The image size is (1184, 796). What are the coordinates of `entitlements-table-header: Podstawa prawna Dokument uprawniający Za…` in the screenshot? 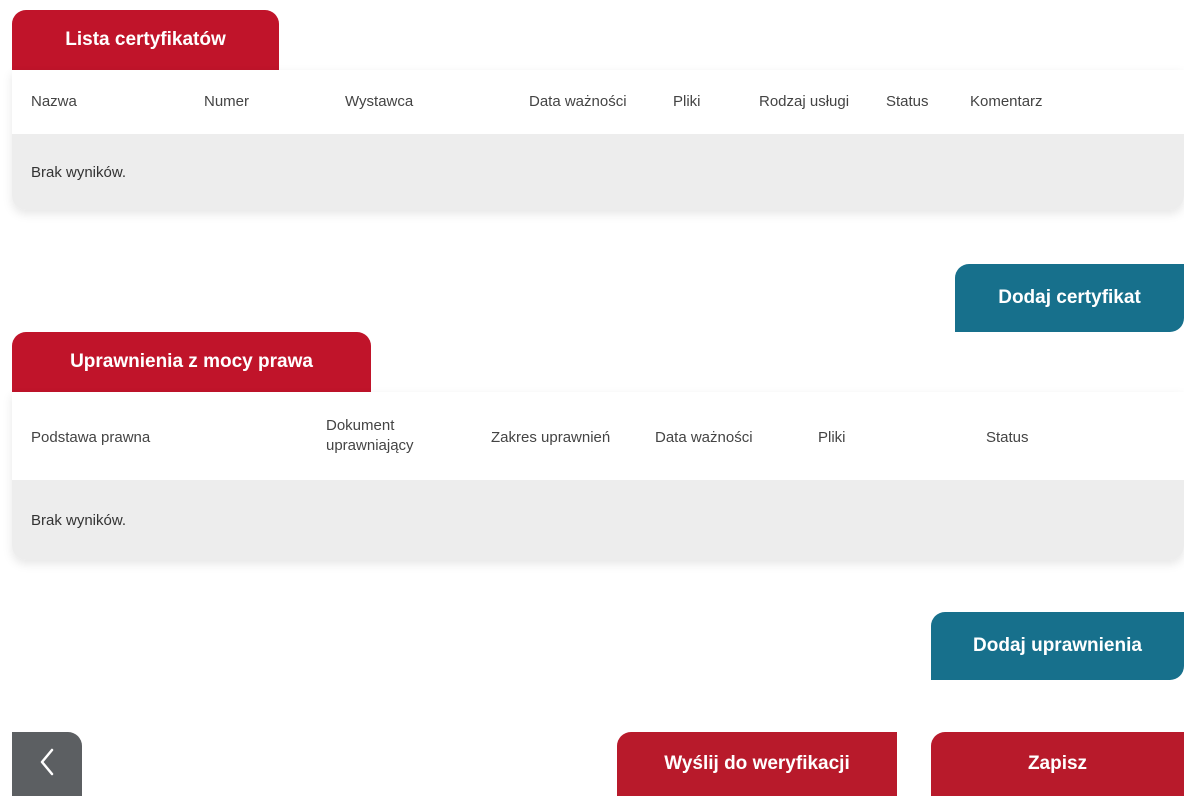 It's located at (598, 436).